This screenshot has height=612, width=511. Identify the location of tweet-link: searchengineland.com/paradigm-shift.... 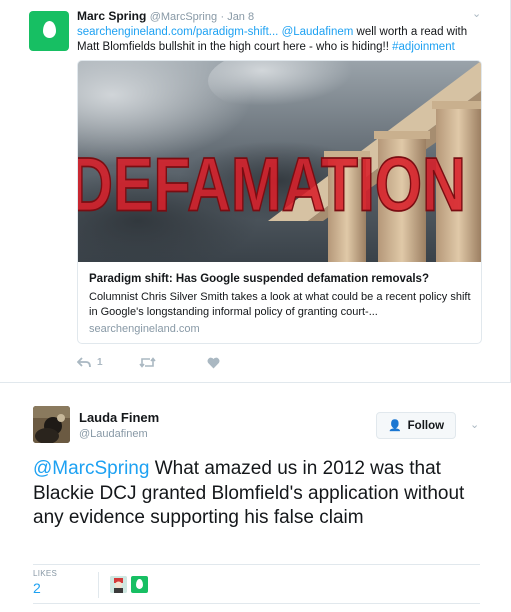
(177, 32).